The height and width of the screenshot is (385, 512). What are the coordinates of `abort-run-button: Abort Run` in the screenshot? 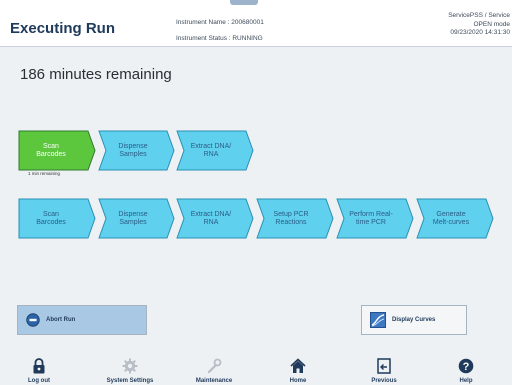 It's located at (82, 320).